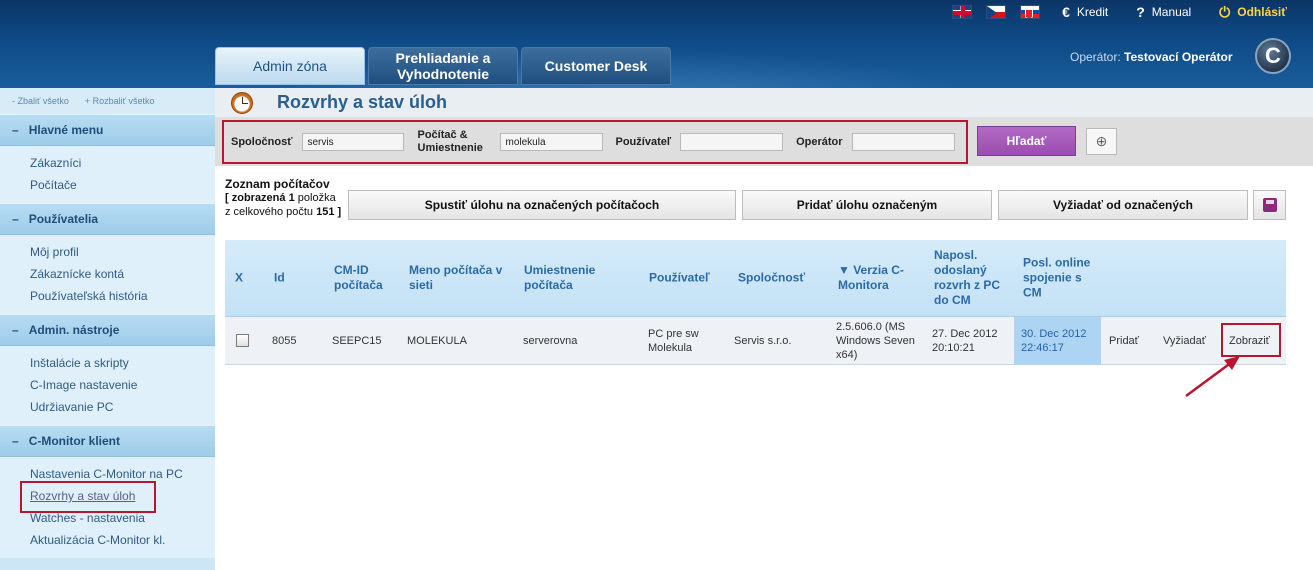  What do you see at coordinates (277, 184) in the screenshot?
I see `list-title: Zoznam počítačov` at bounding box center [277, 184].